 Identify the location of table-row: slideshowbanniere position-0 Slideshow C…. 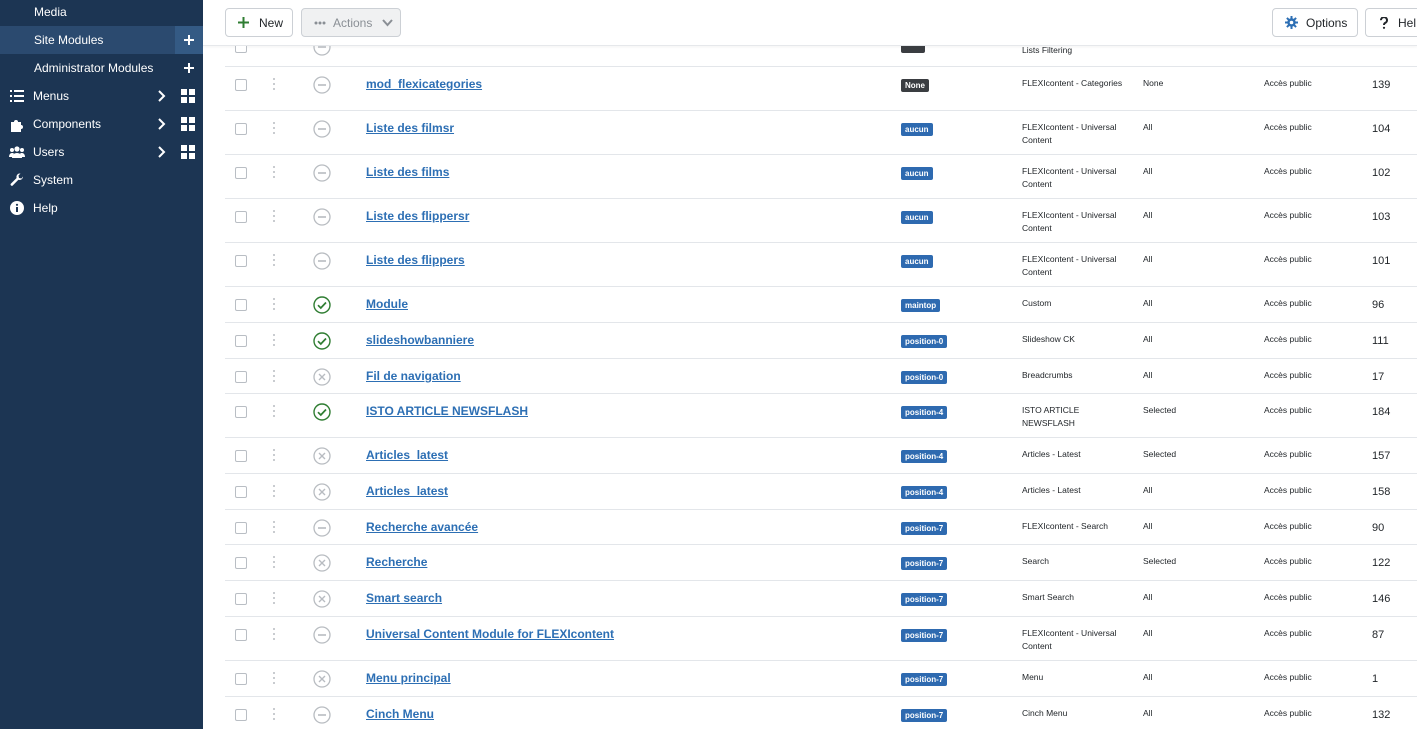
(821, 341).